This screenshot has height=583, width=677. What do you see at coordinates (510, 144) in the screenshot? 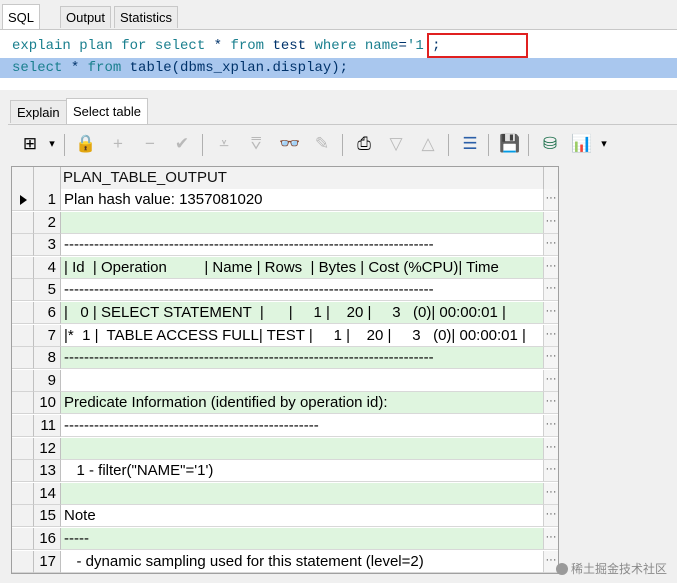
I see `save-icon: 💾` at bounding box center [510, 144].